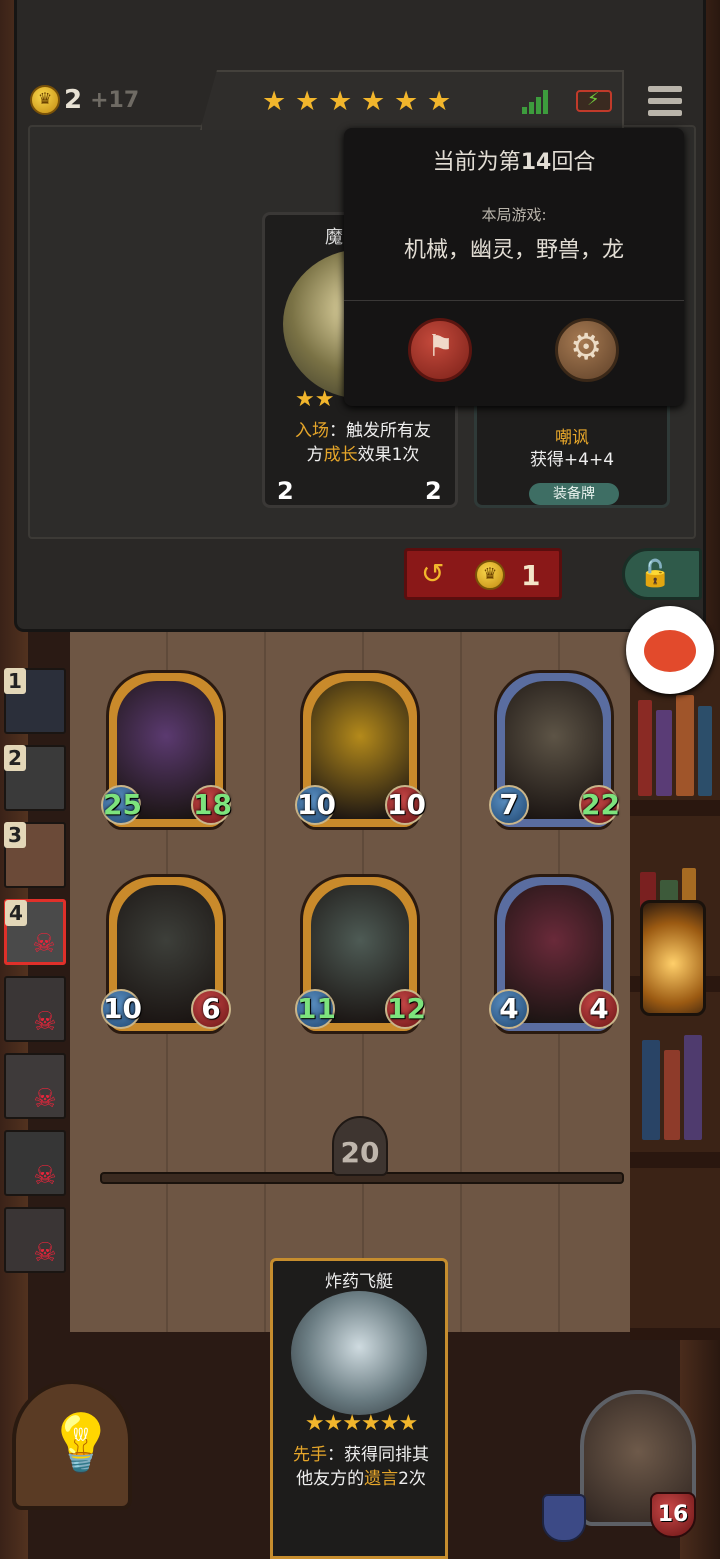 The height and width of the screenshot is (1559, 720). What do you see at coordinates (285, 491) in the screenshot?
I see `card-attack: 2` at bounding box center [285, 491].